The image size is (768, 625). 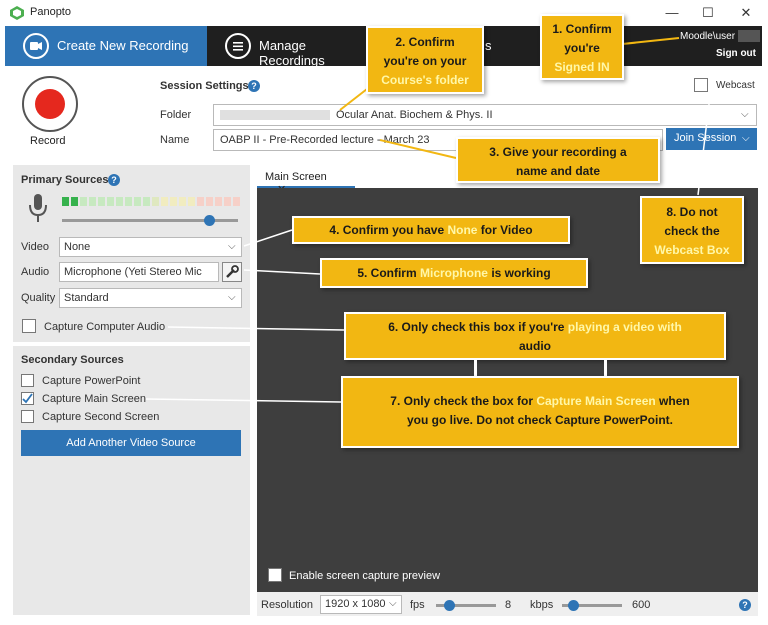 I want to click on callout-6-pre: 6. Only check this box if you're, so click(x=478, y=327).